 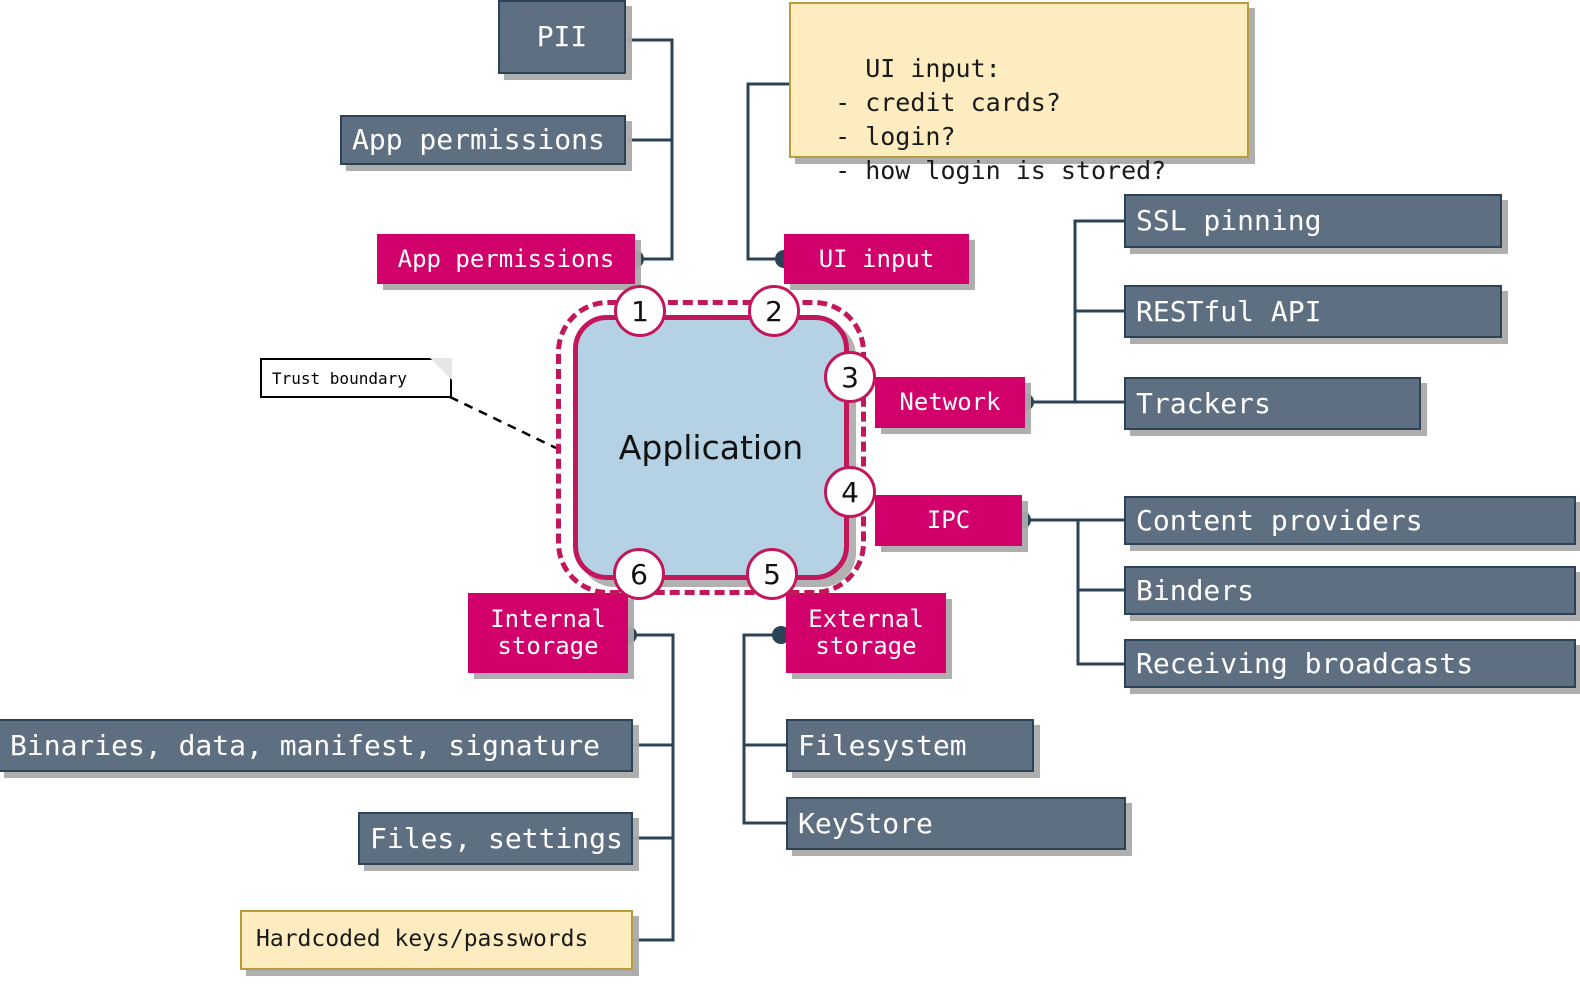 I want to click on interface-ipc-label: IPC, so click(x=948, y=520).